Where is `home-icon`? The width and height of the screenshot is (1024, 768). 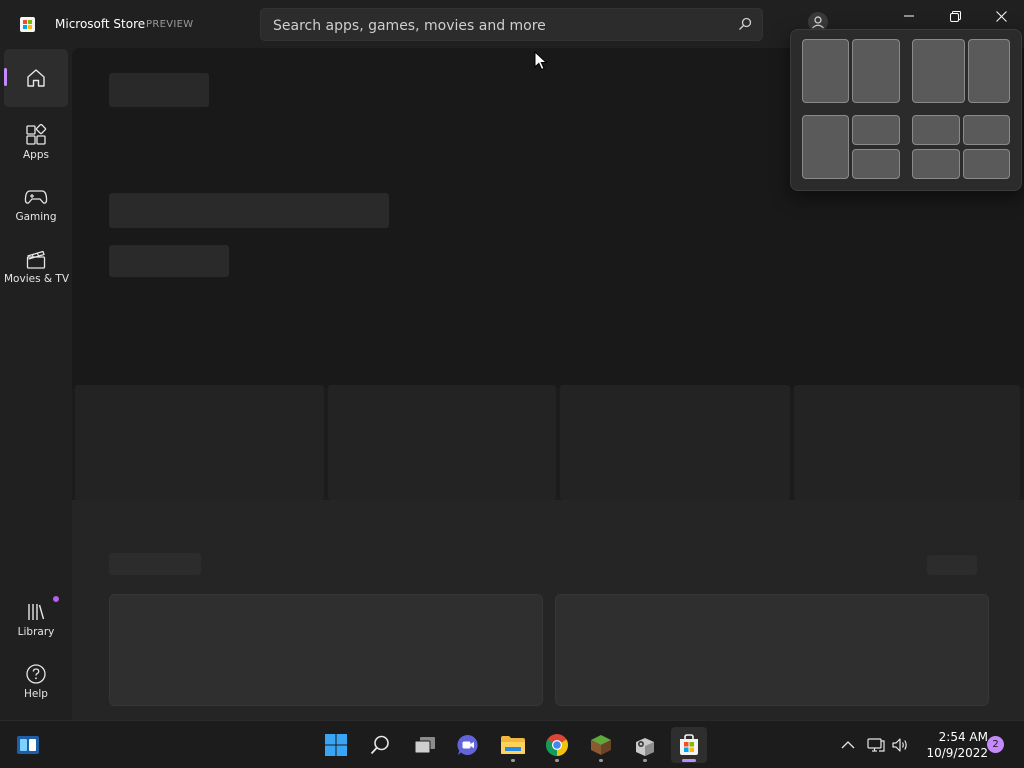 home-icon is located at coordinates (36, 78).